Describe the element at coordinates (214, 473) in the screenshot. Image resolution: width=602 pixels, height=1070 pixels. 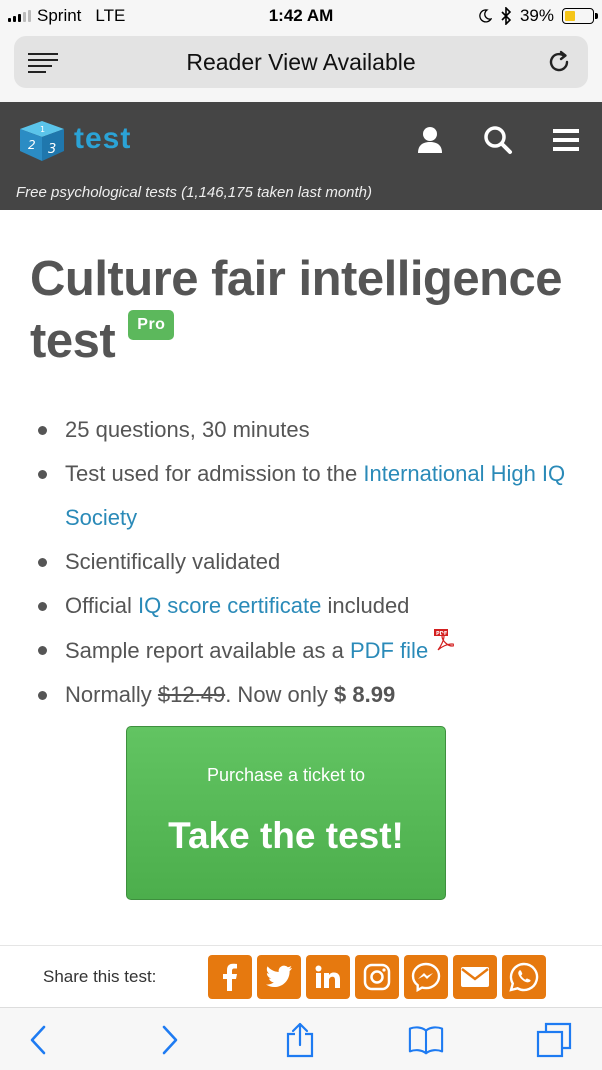
I see `feature-text: Test used for admission to the` at that location.